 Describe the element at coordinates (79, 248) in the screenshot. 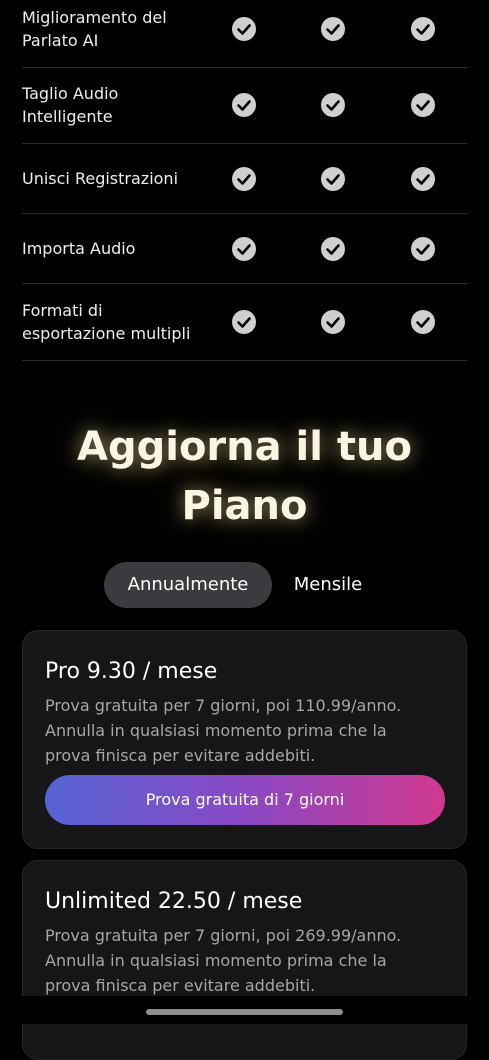

I see `feature-label: Importa Audio` at that location.